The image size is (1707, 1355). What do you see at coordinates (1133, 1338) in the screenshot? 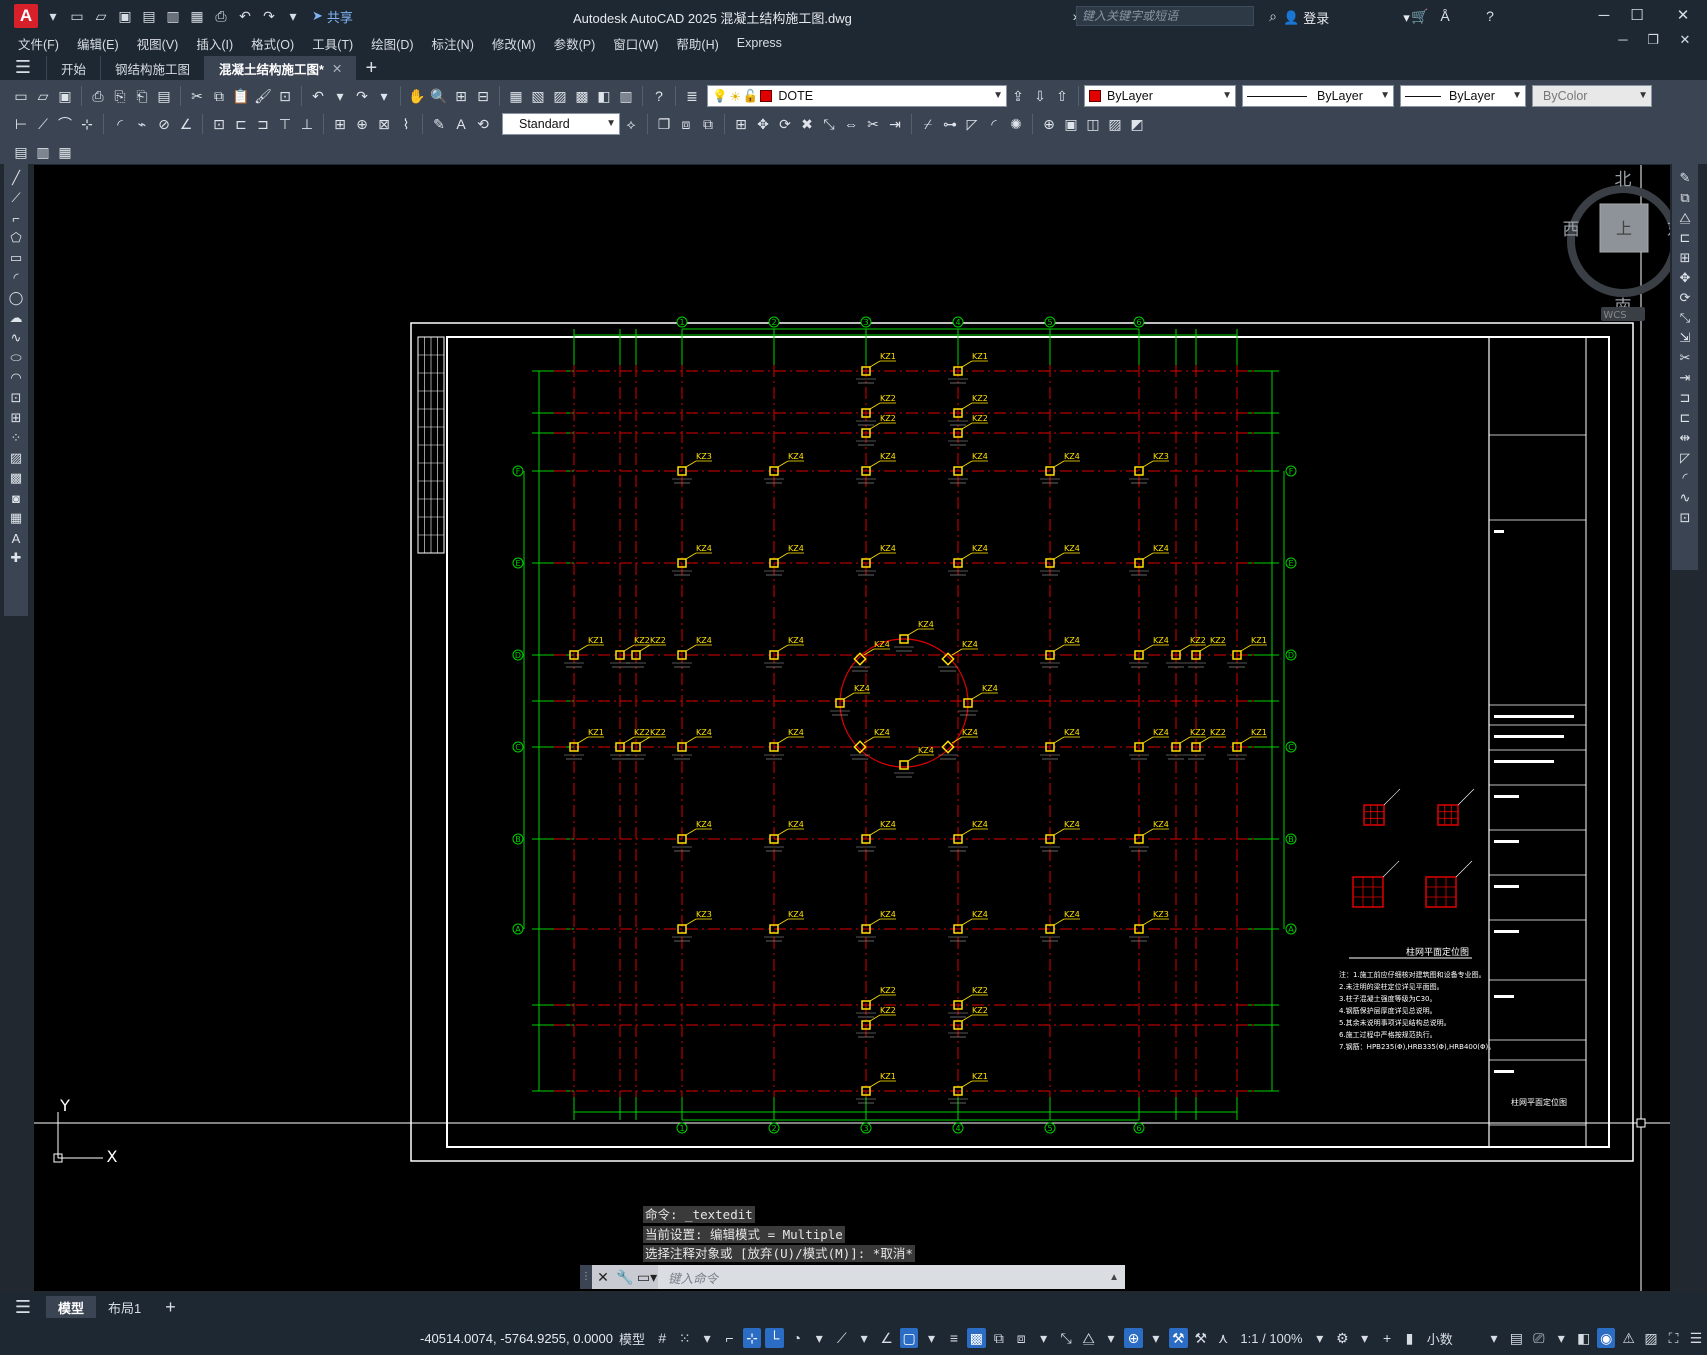
I see `gizmo-icon: ⊕` at bounding box center [1133, 1338].